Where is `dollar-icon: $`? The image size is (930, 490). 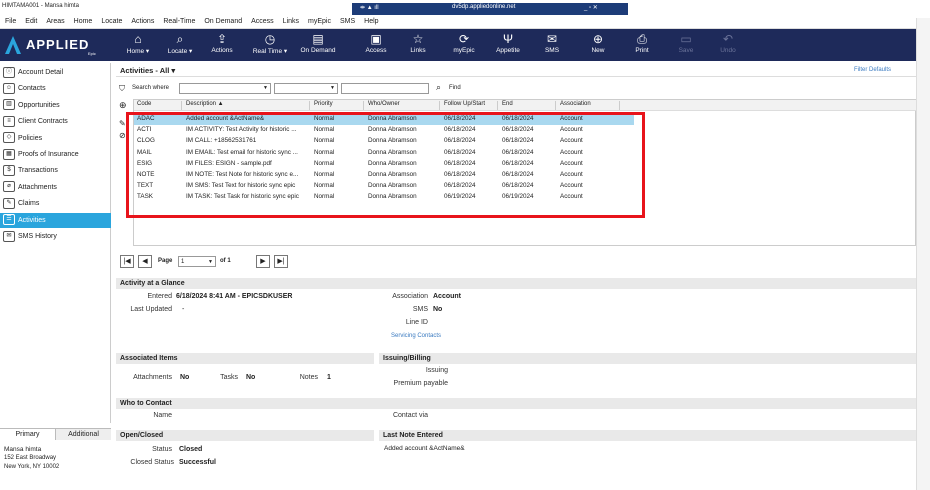
dollar-icon: $ is located at coordinates (9, 171).